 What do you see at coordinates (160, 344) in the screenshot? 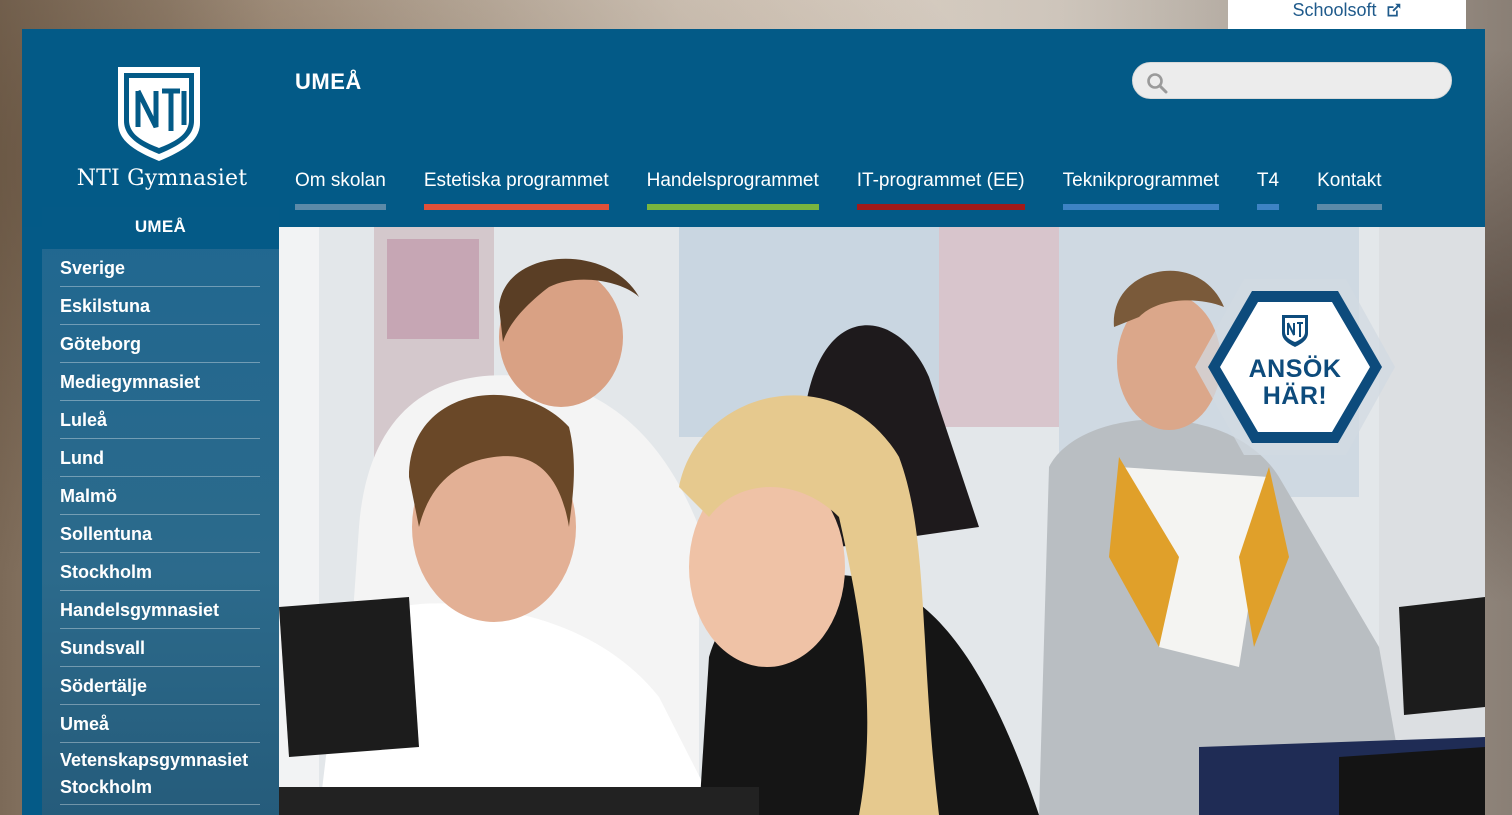
I see `sidebar-item-goteborg: Göteborg` at bounding box center [160, 344].